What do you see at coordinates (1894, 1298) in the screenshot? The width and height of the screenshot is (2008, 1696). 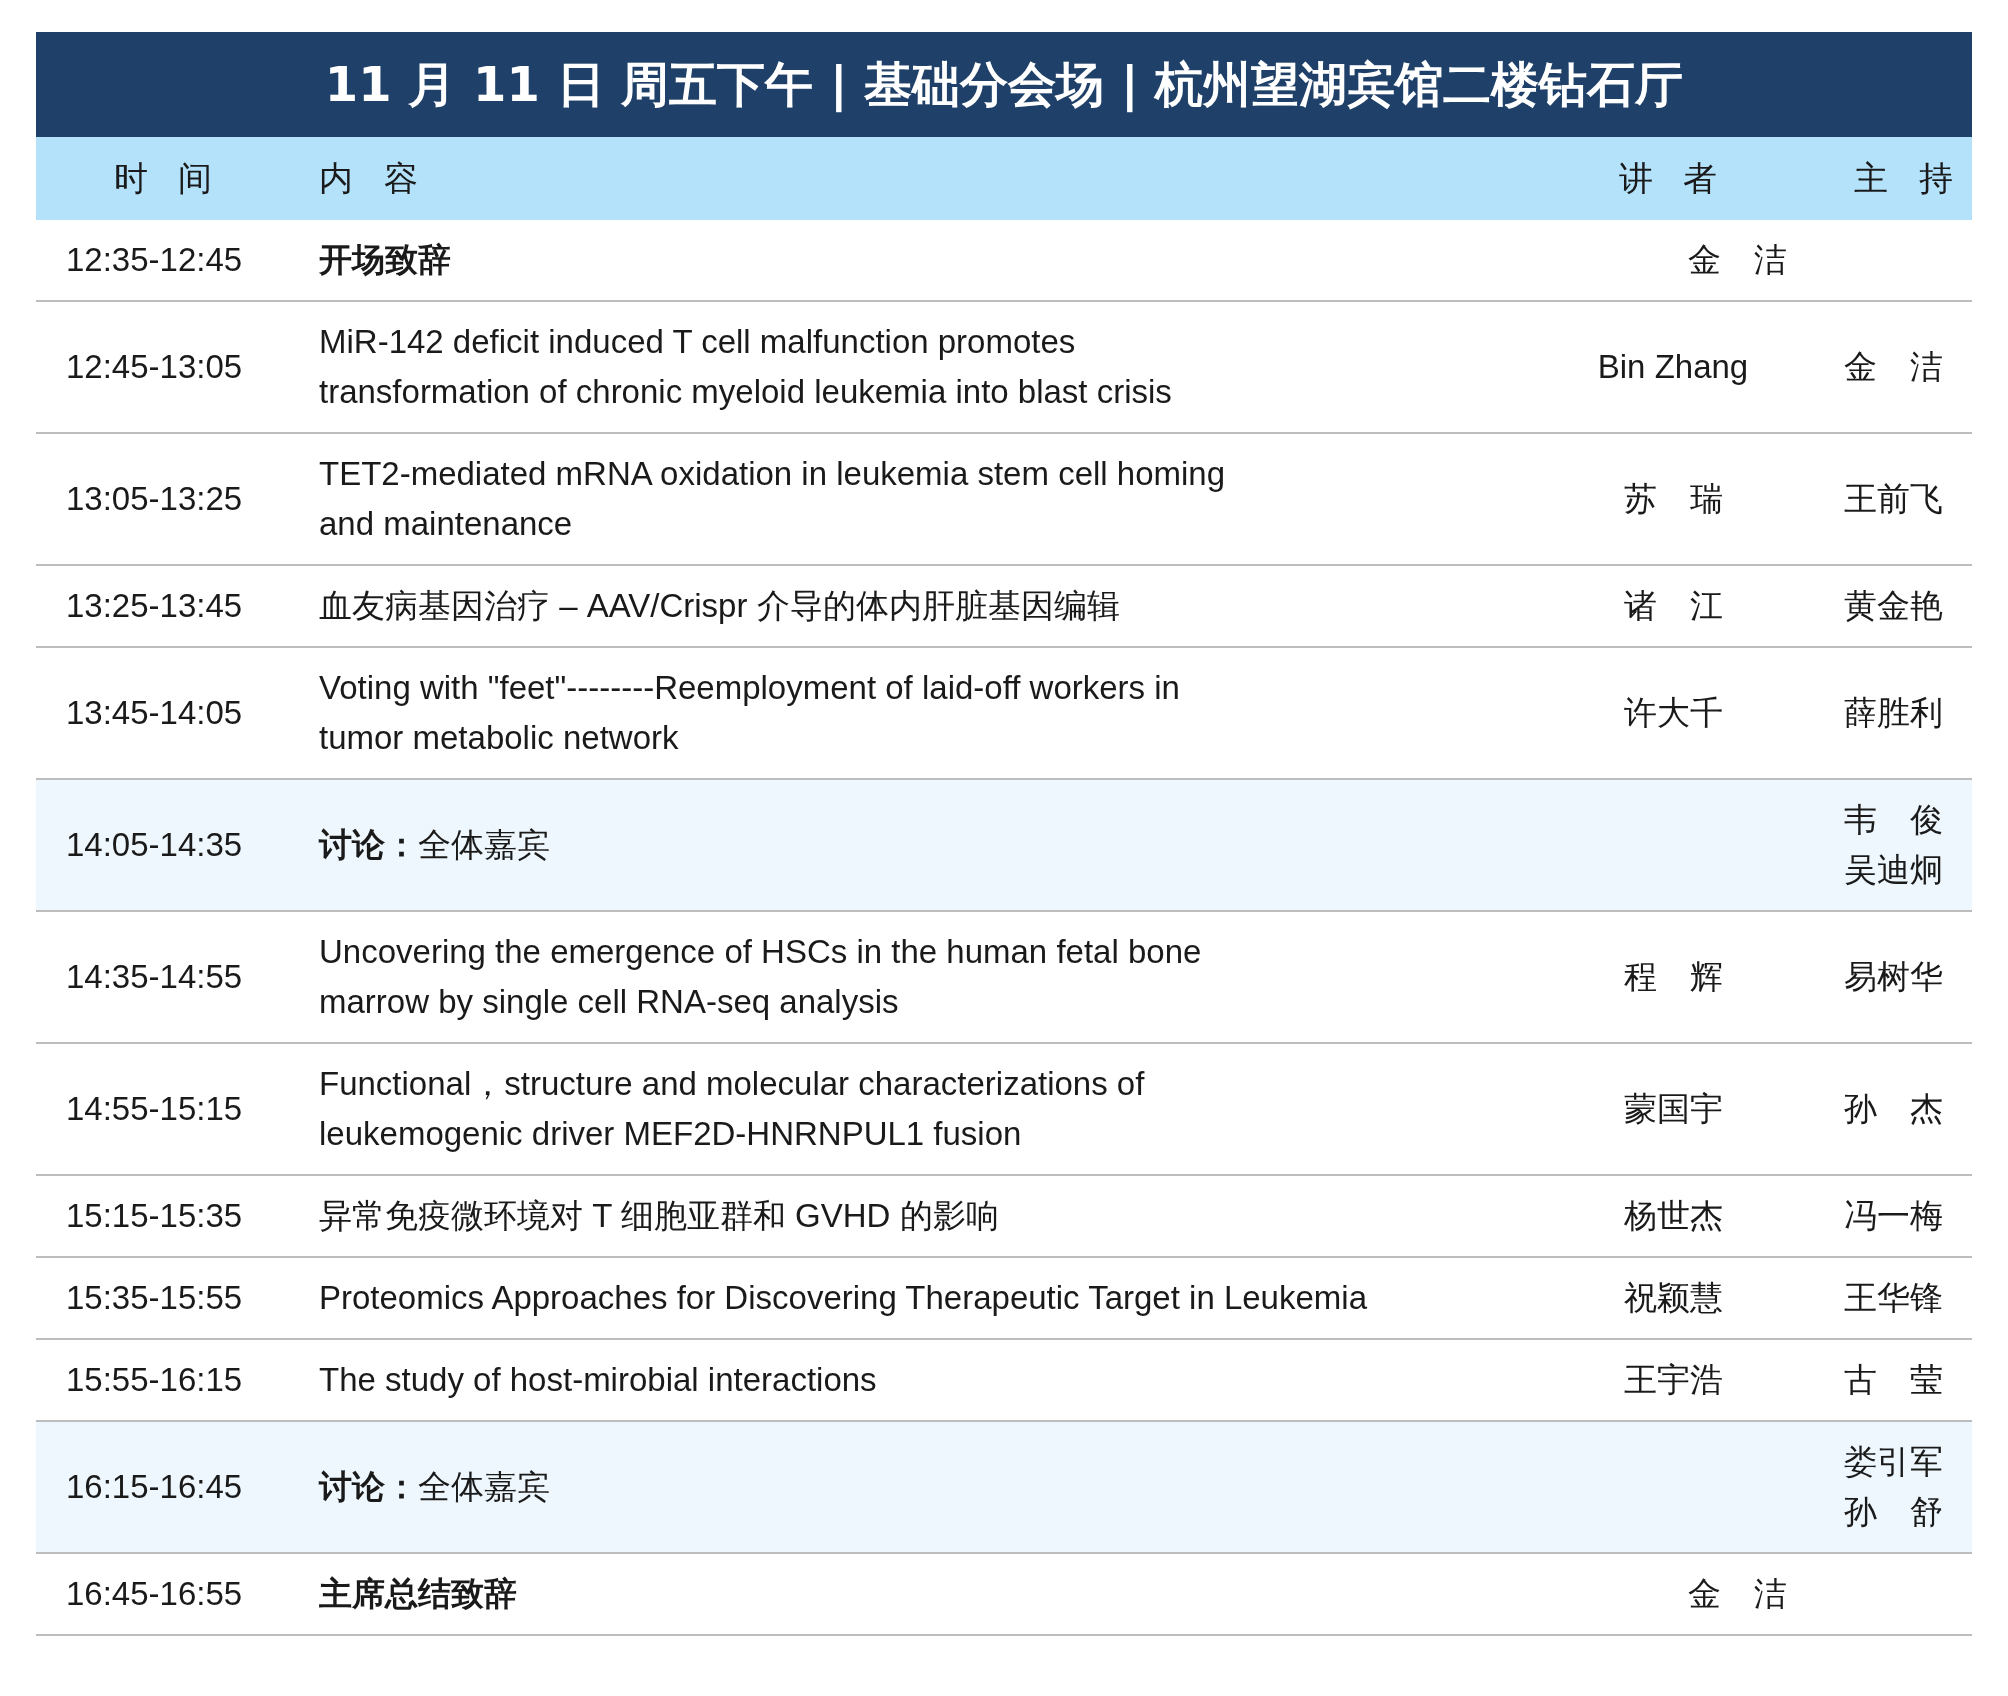 I see `host-cell-text: 王华锋` at bounding box center [1894, 1298].